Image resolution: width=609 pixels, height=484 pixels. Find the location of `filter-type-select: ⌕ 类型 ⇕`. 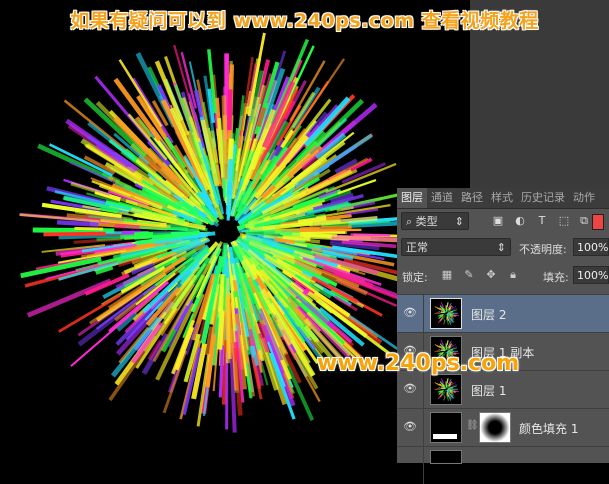

filter-type-select: ⌕ 类型 ⇕ is located at coordinates (435, 221).